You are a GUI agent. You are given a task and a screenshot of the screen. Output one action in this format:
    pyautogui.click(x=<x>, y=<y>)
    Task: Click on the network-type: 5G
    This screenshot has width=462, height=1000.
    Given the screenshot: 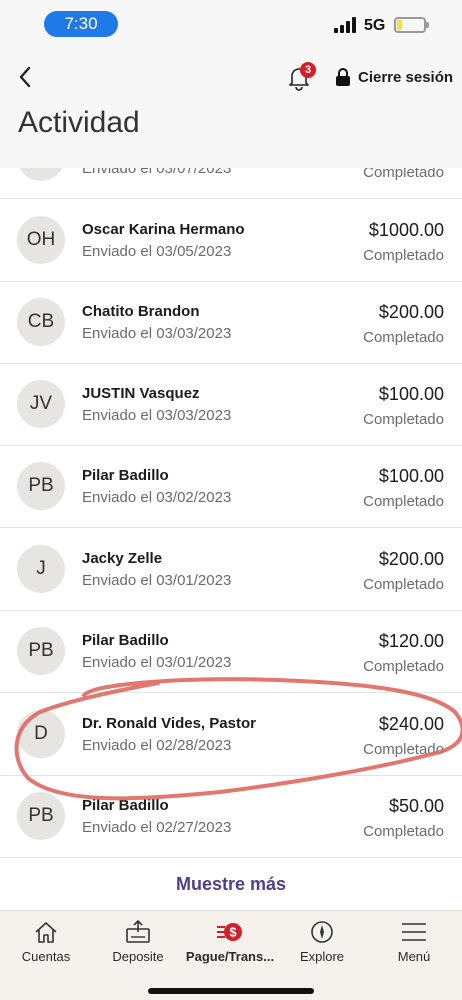 What is the action you would take?
    pyautogui.click(x=375, y=25)
    